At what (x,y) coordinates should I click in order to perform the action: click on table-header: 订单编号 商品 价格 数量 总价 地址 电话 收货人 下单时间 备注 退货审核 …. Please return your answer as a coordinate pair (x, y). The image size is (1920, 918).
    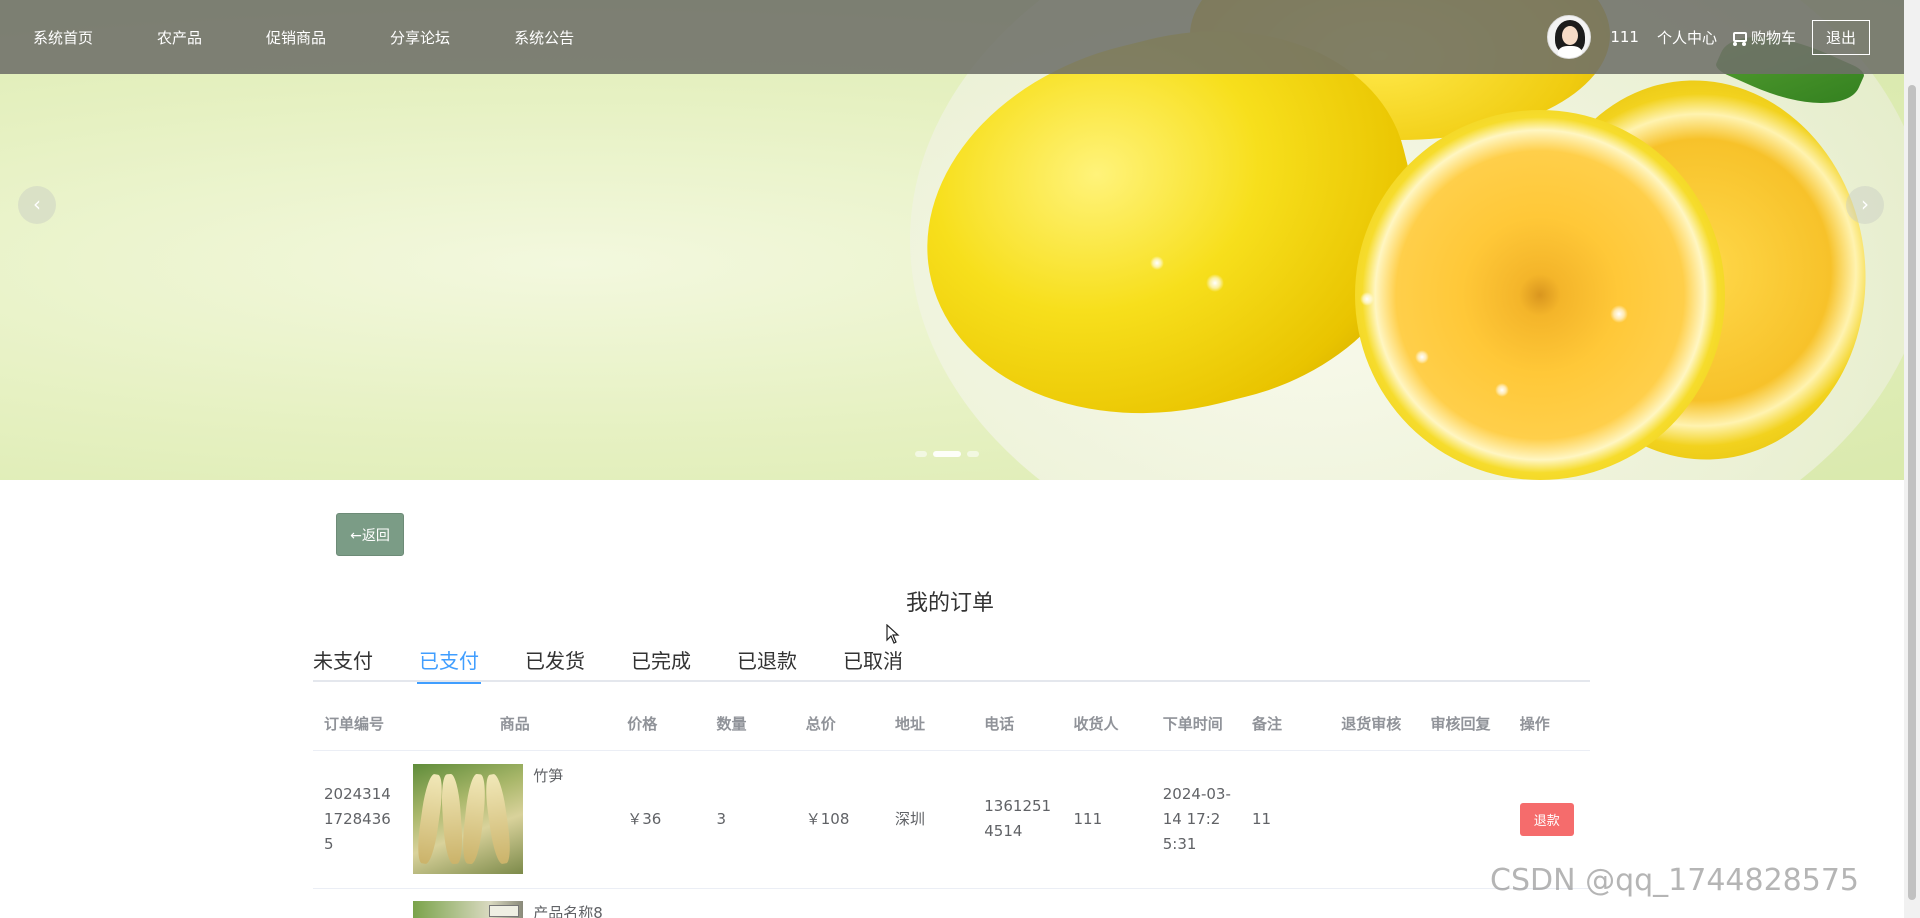
    Looking at the image, I should click on (951, 724).